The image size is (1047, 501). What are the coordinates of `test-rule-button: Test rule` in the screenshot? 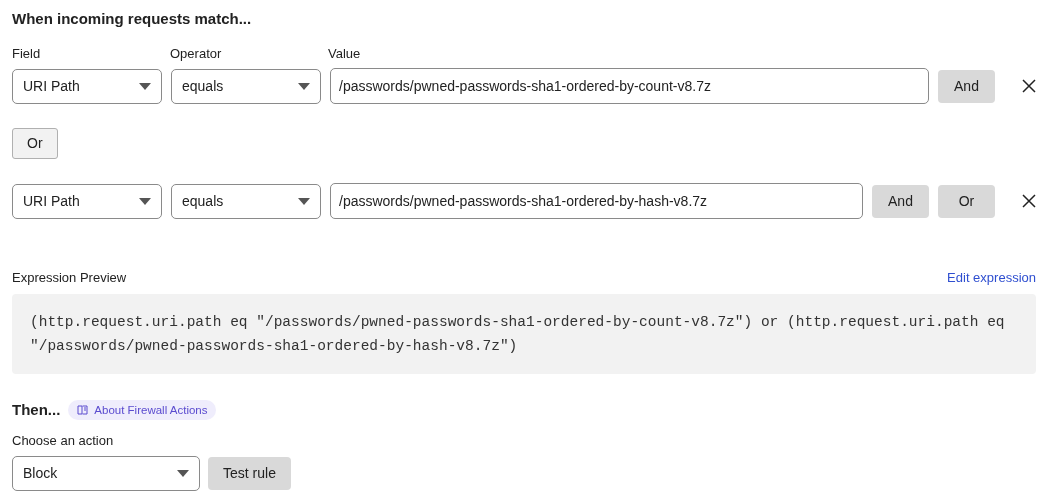 It's located at (249, 473).